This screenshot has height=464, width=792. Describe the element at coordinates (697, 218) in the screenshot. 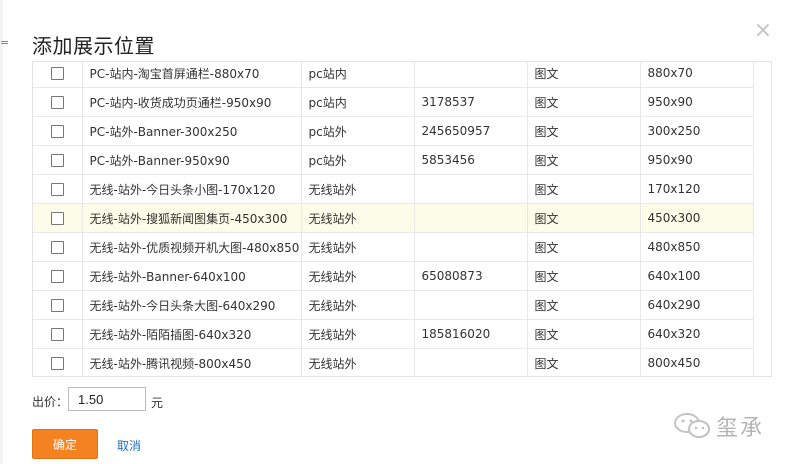

I see `placement-size-cell: 450x300` at that location.